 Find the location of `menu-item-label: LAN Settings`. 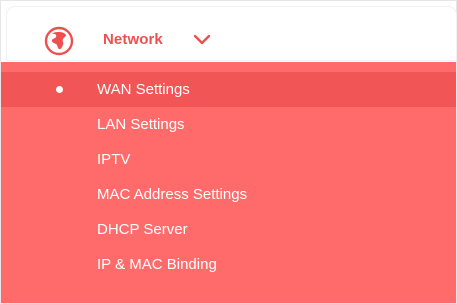

menu-item-label: LAN Settings is located at coordinates (141, 124).